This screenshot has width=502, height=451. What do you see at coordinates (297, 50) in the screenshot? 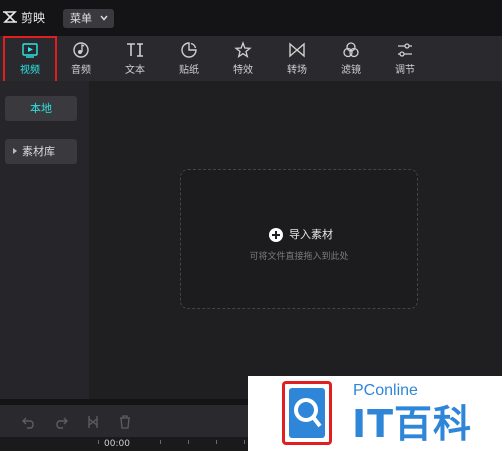
I see `transition-bowtie-icon` at bounding box center [297, 50].